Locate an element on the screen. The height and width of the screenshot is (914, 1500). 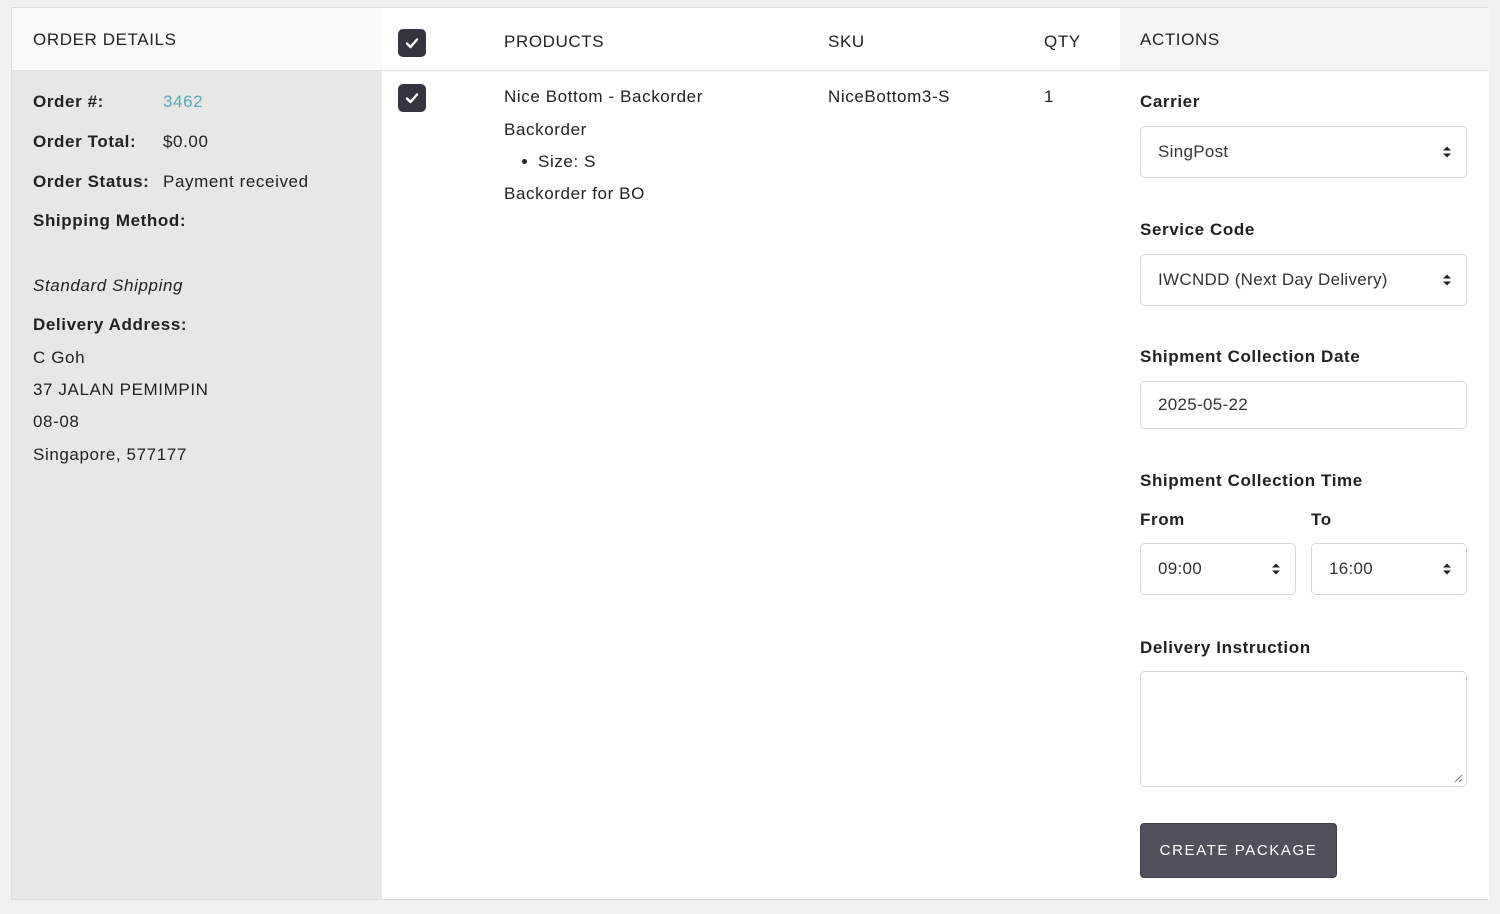
select-all-checkbox is located at coordinates (412, 43).